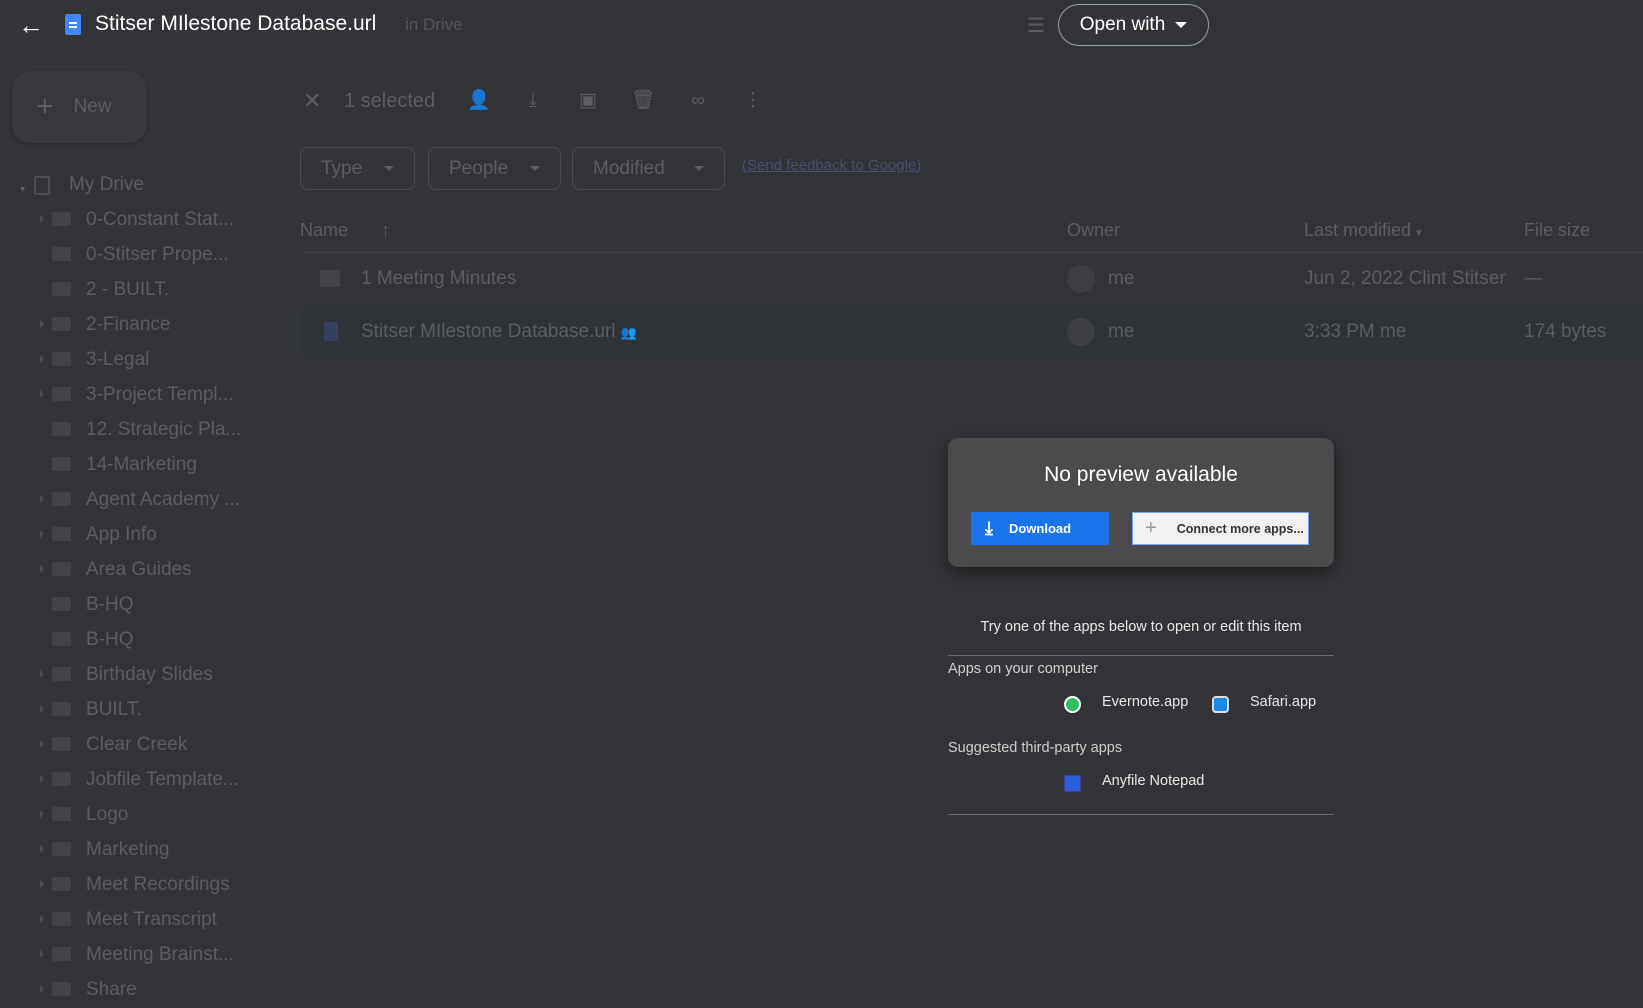 The image size is (1643, 1008). I want to click on sidebar-item: Logo, so click(140, 815).